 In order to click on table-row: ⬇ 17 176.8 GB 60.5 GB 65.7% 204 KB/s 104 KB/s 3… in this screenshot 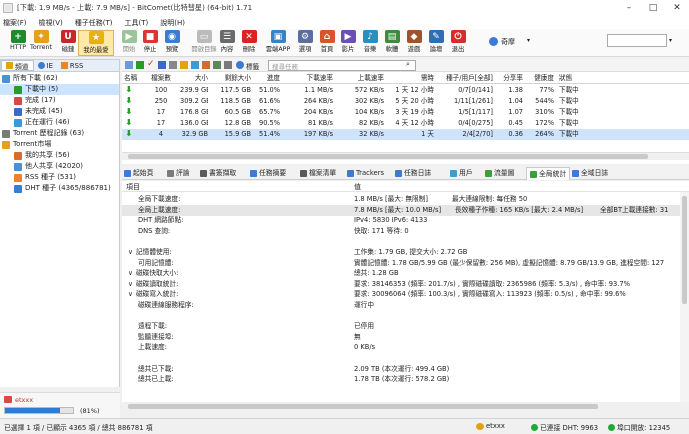, I will do `click(405, 112)`.